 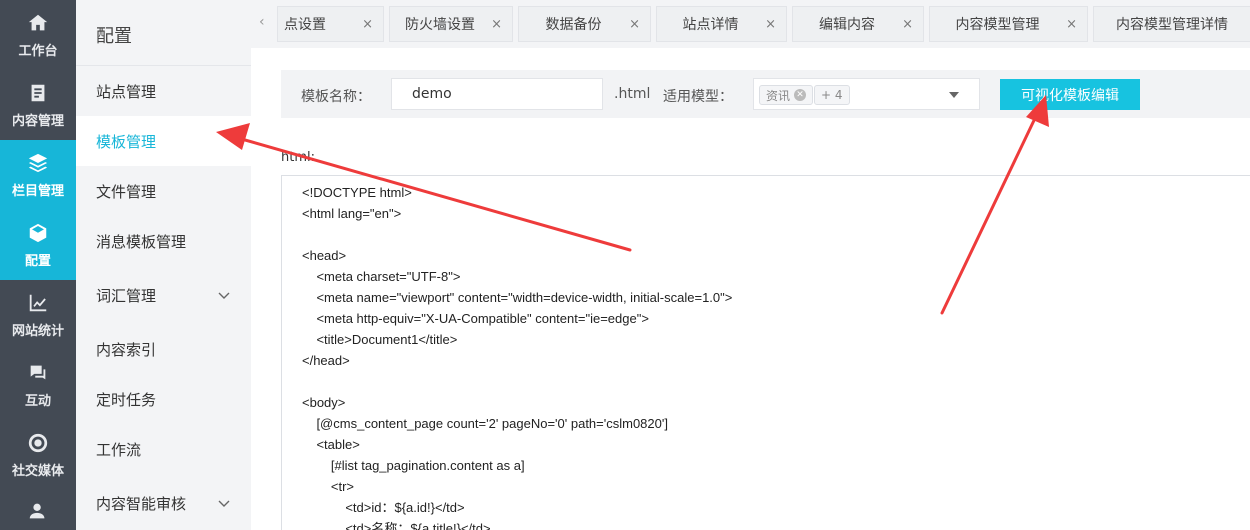 I want to click on code-line: <!DOCTYPE html>, so click(x=357, y=192).